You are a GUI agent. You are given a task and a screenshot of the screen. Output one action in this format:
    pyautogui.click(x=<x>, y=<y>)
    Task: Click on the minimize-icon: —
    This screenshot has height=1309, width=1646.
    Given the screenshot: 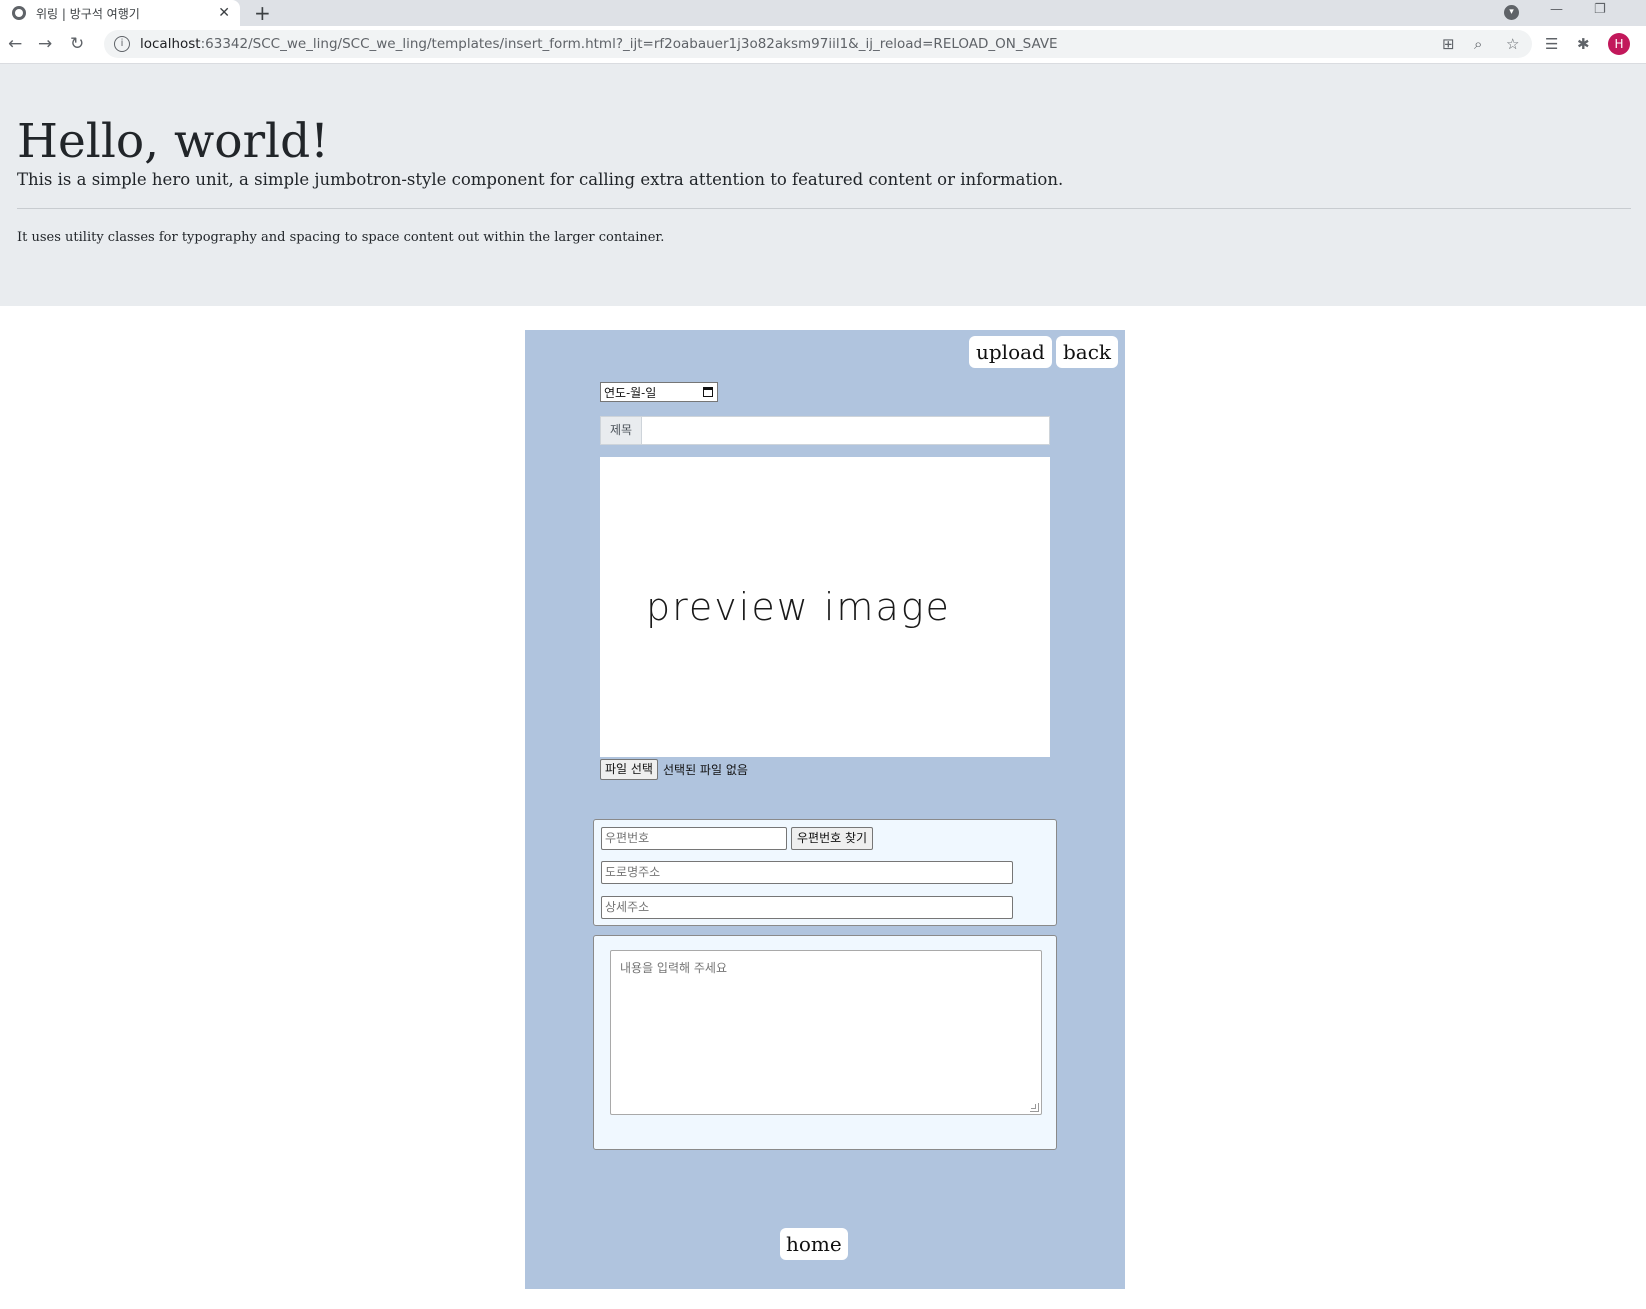 What is the action you would take?
    pyautogui.click(x=1556, y=9)
    